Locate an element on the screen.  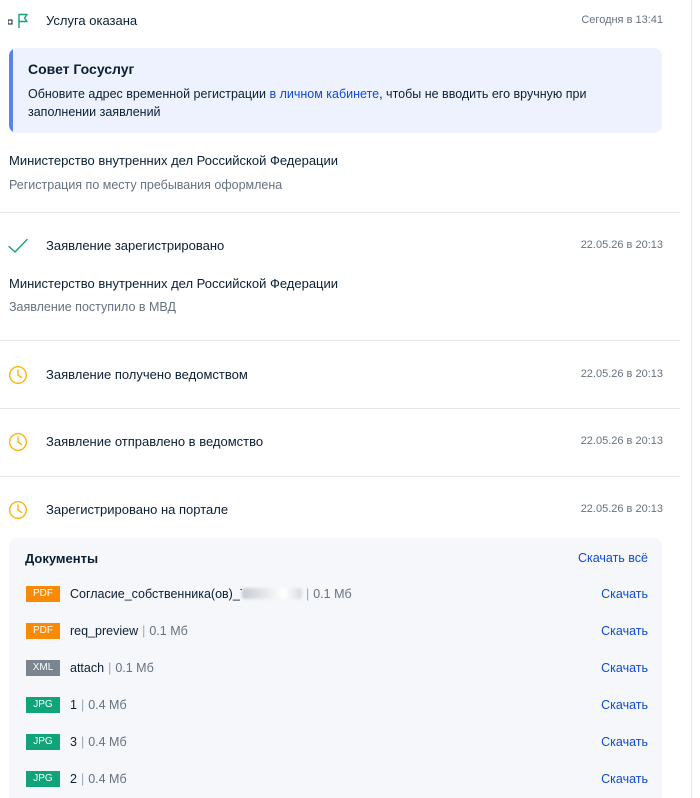
download-all-link: Скачать всё is located at coordinates (613, 558).